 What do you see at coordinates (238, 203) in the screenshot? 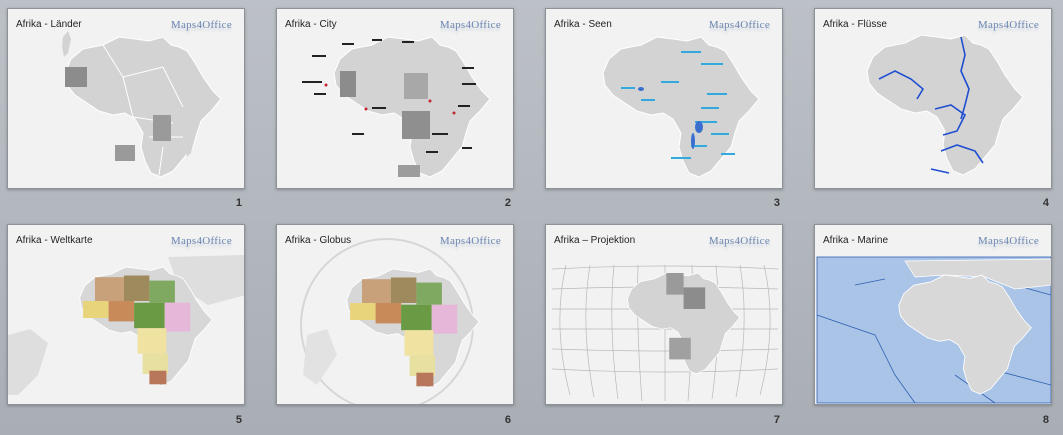
I see `slide-number: 1` at bounding box center [238, 203].